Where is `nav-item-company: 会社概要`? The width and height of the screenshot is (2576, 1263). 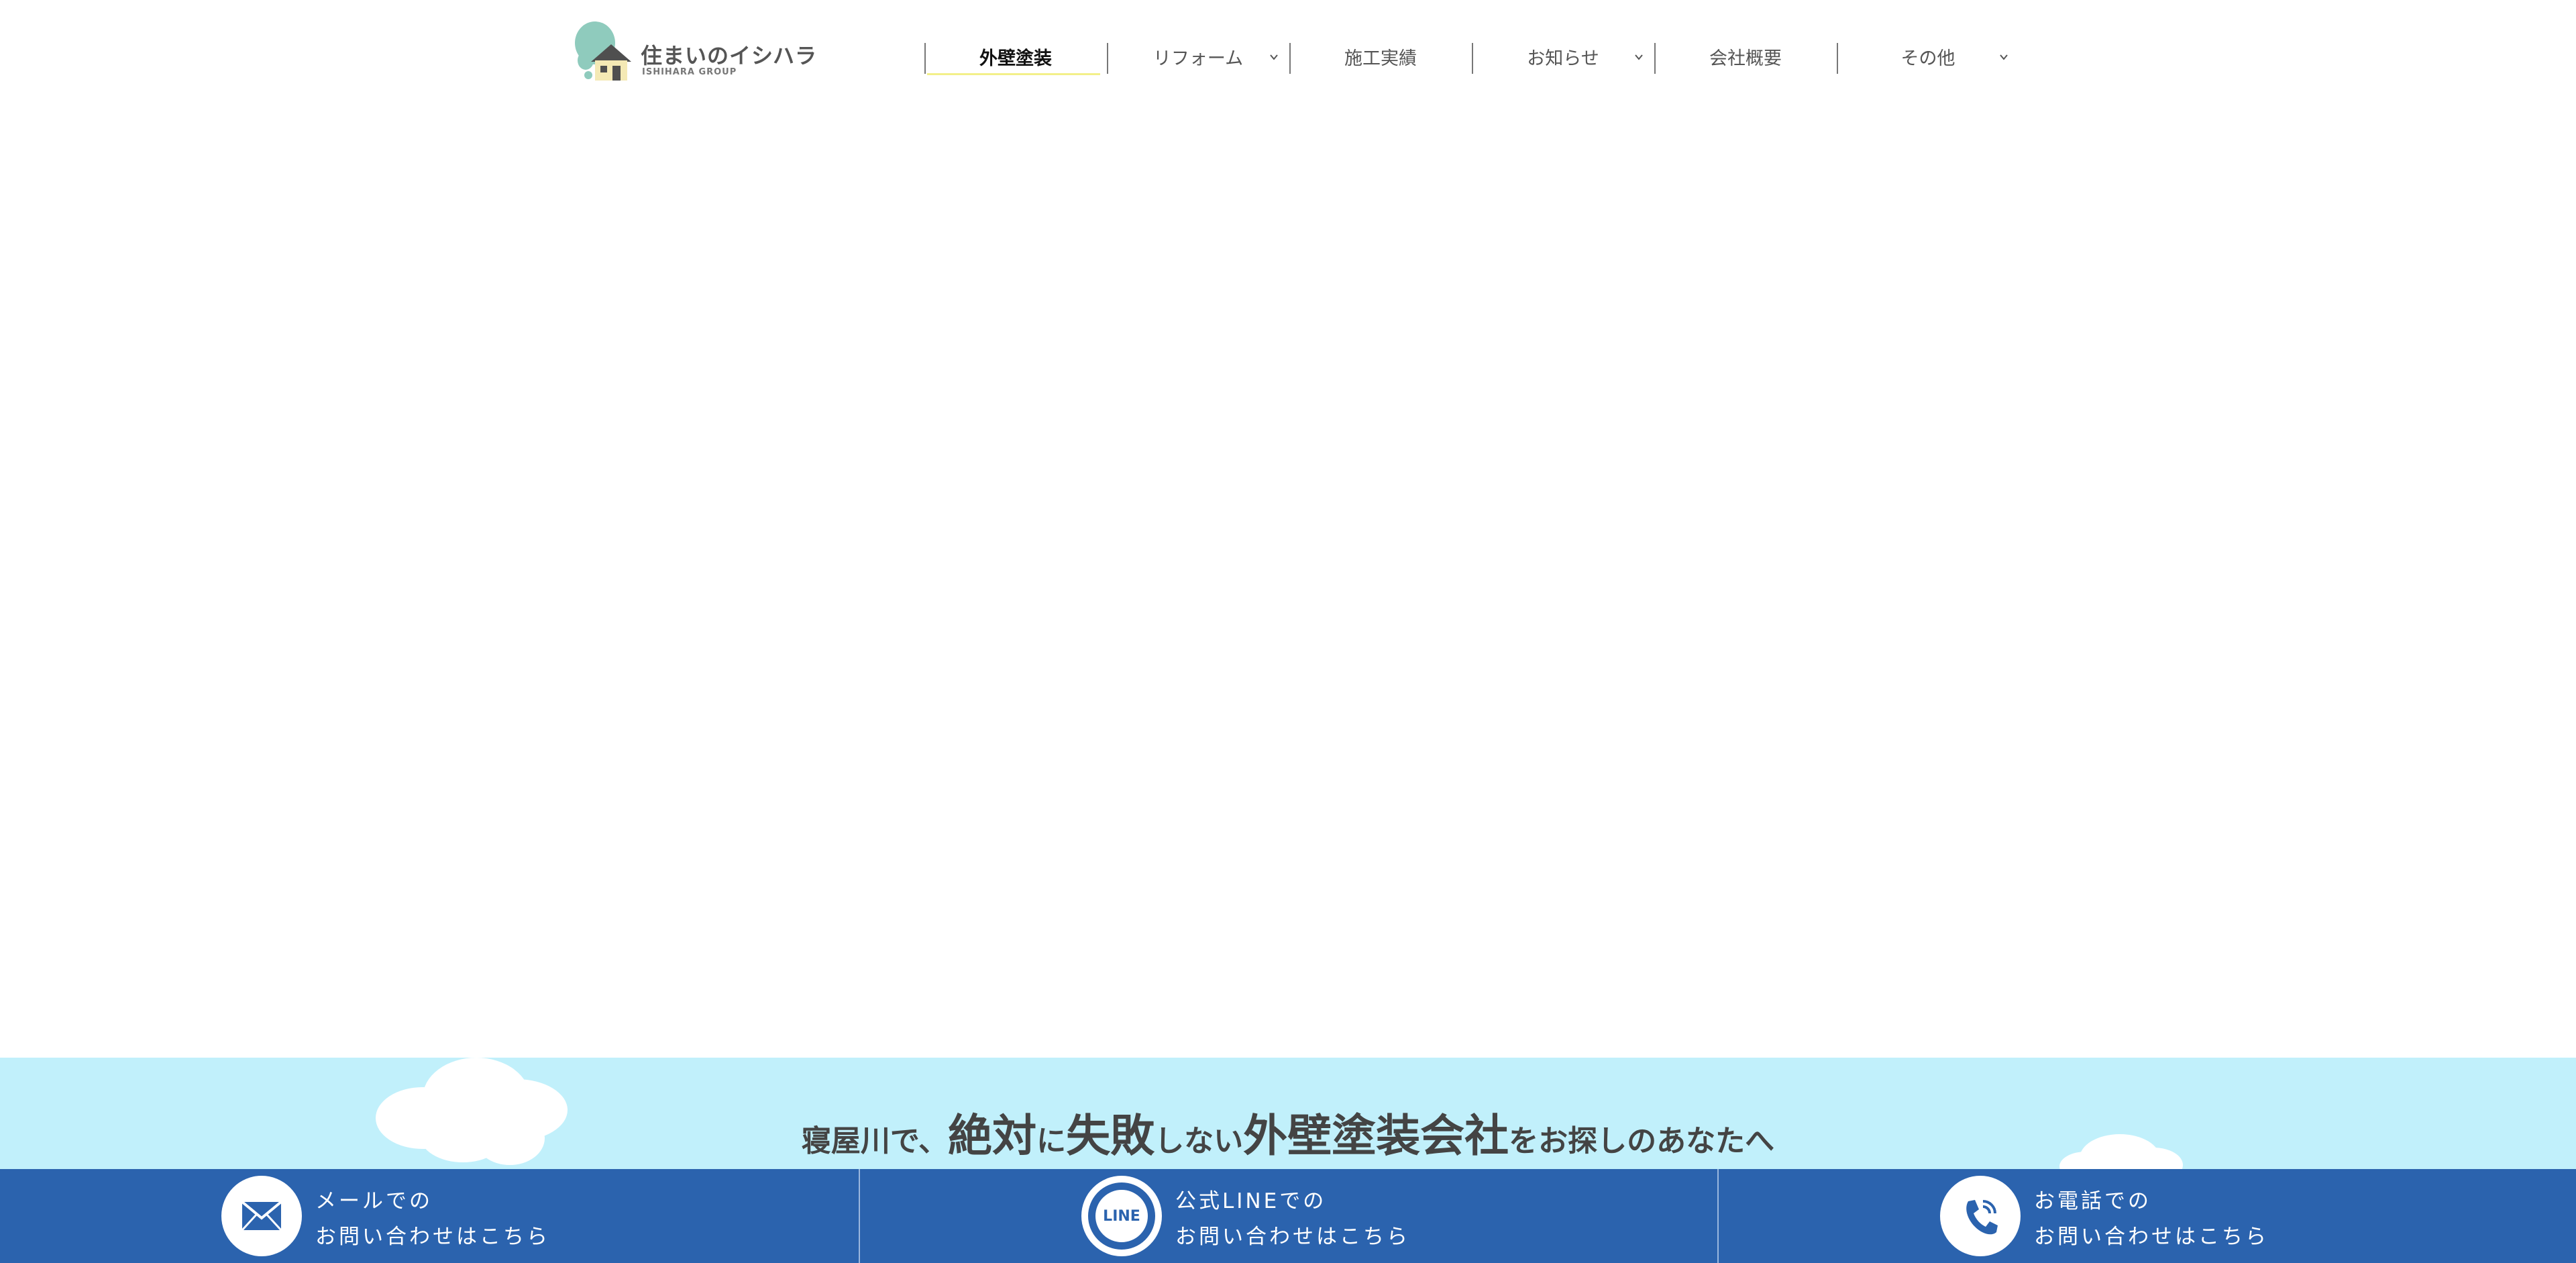
nav-item-company: 会社概要 is located at coordinates (1745, 57).